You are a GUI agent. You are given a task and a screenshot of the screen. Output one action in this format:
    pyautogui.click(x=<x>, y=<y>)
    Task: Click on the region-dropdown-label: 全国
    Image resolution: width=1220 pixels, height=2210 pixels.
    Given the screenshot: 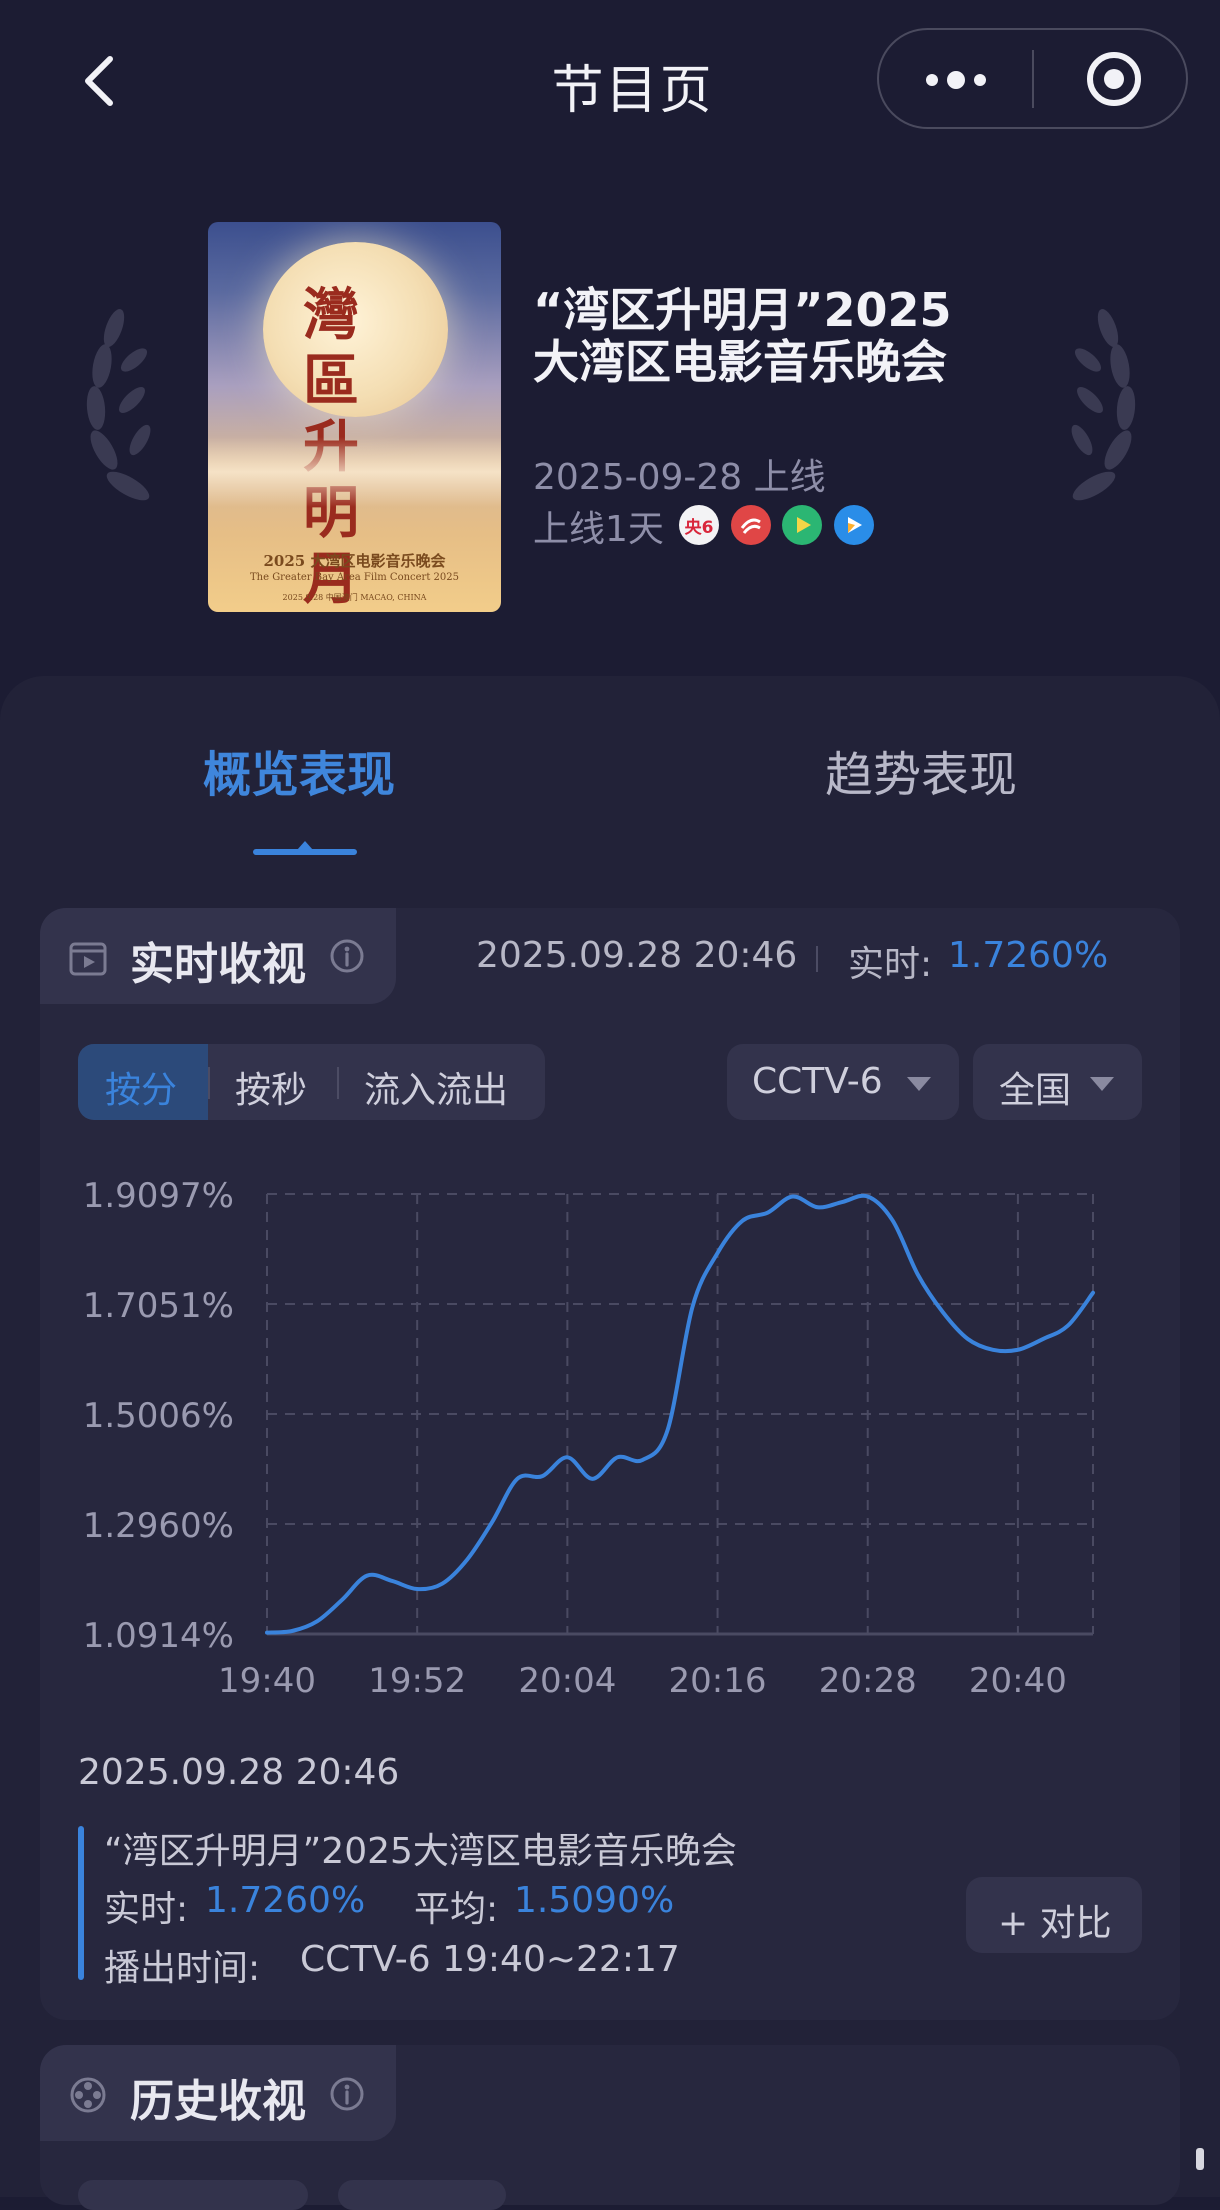 What is the action you would take?
    pyautogui.click(x=1035, y=1090)
    